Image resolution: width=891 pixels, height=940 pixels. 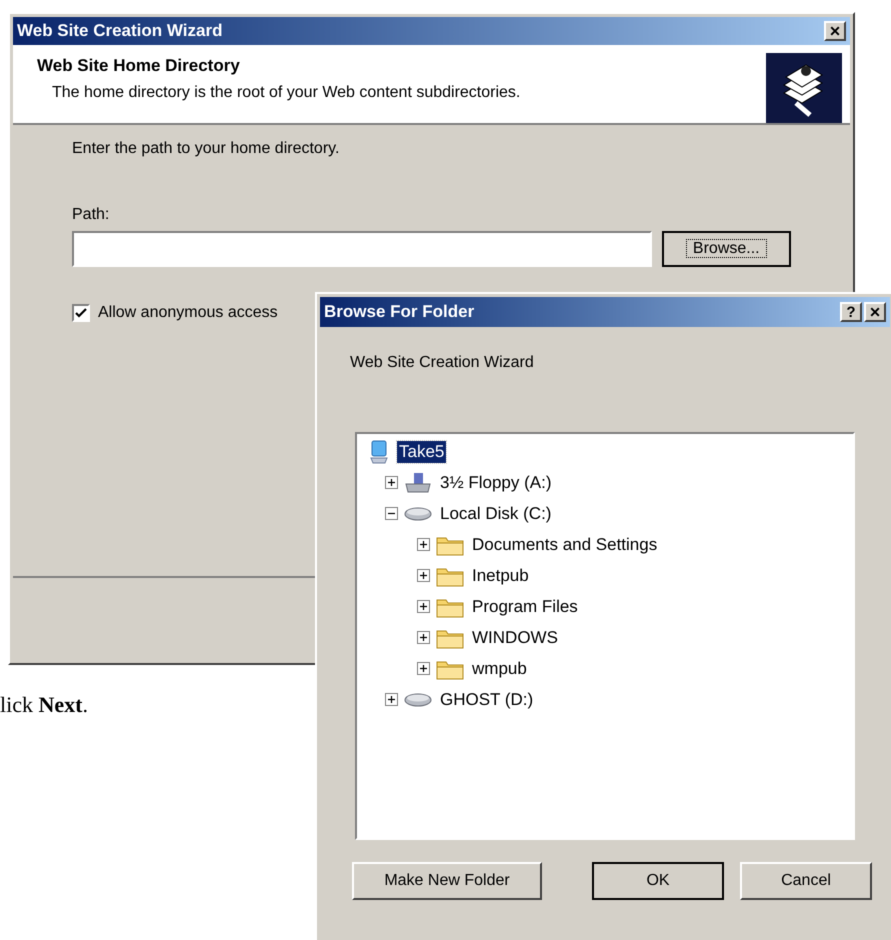 I want to click on page-subheading: The home directory is the root of your Web content subdirectories., so click(x=285, y=92).